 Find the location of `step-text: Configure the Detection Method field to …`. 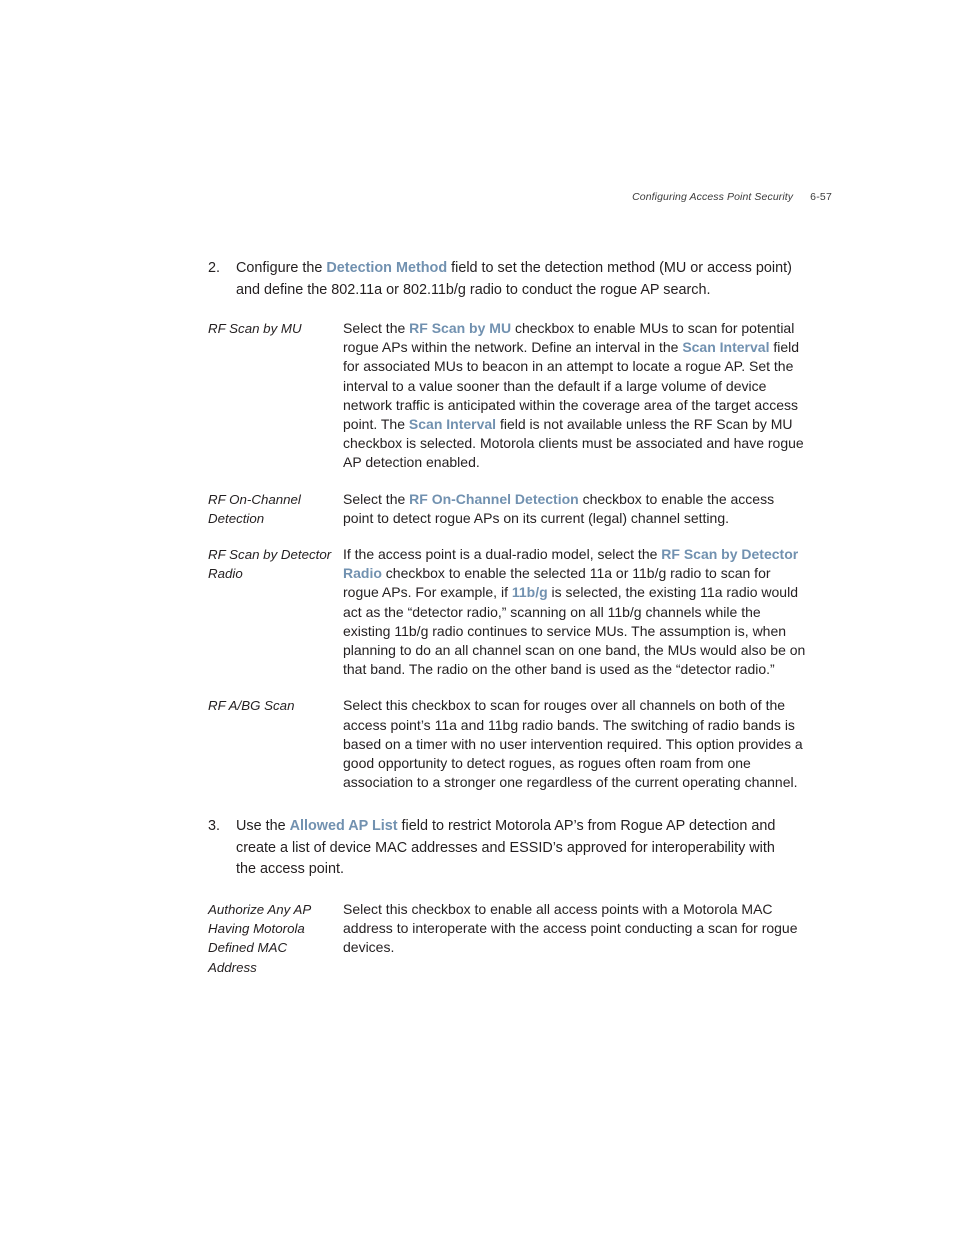

step-text: Configure the Detection Method field to … is located at coordinates (517, 279).